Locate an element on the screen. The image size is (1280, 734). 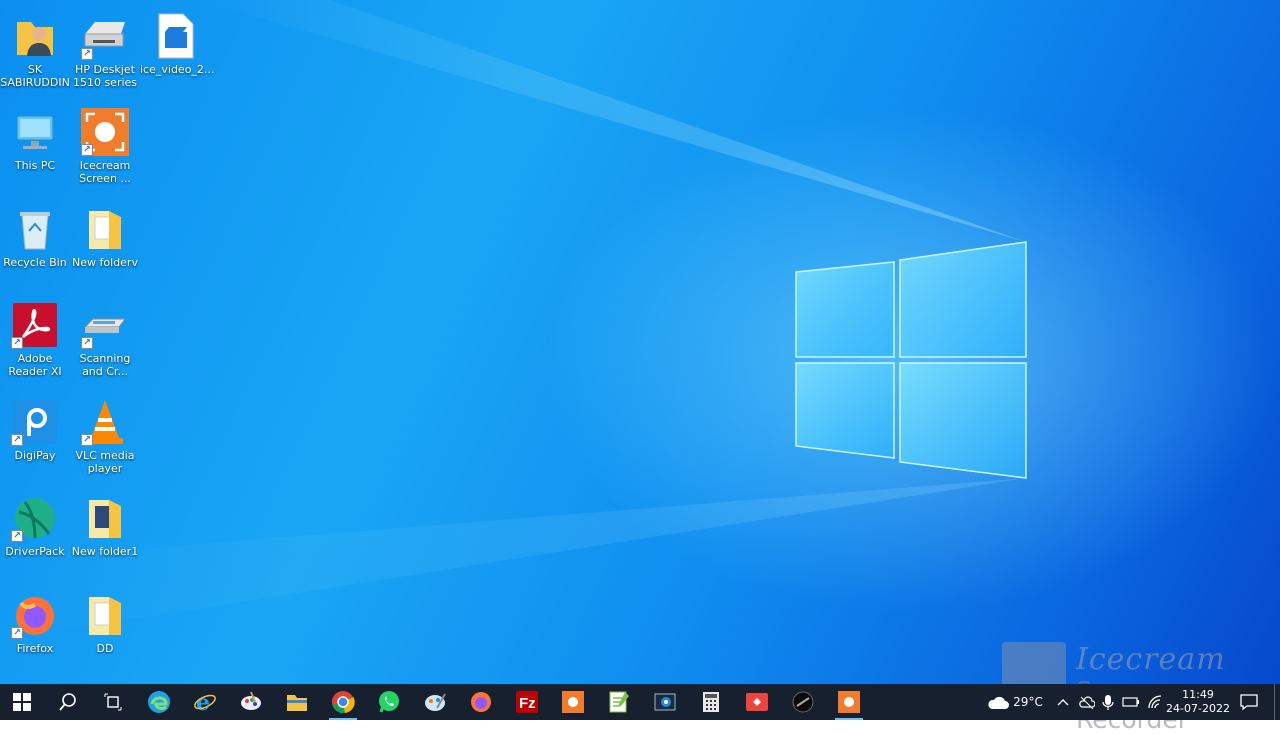
icecream-icon is located at coordinates (573, 702).